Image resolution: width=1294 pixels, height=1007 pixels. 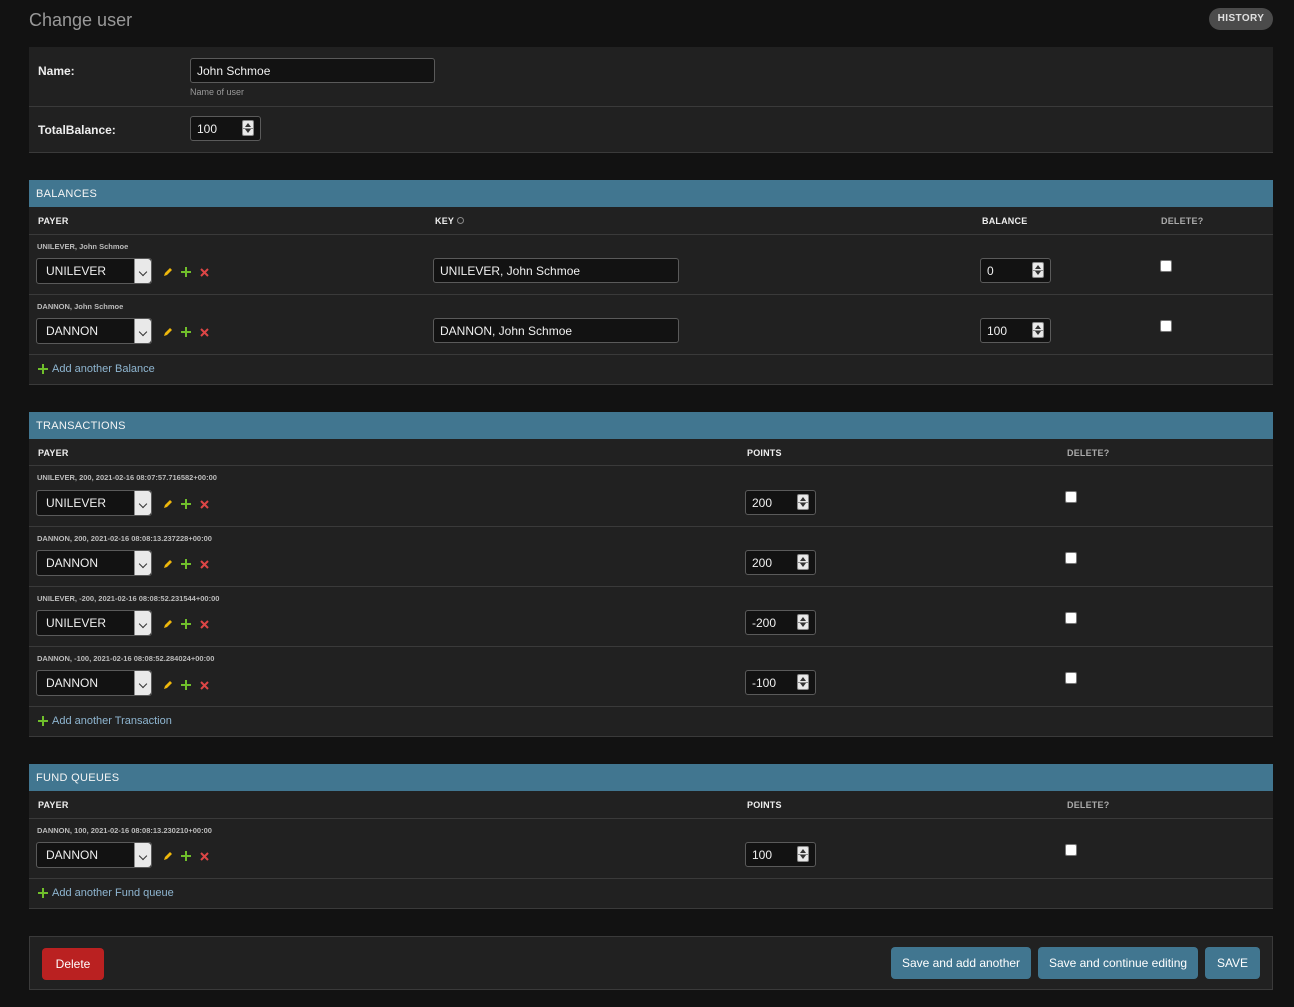 I want to click on balances-col-balance: BALANCE, so click(x=1005, y=221).